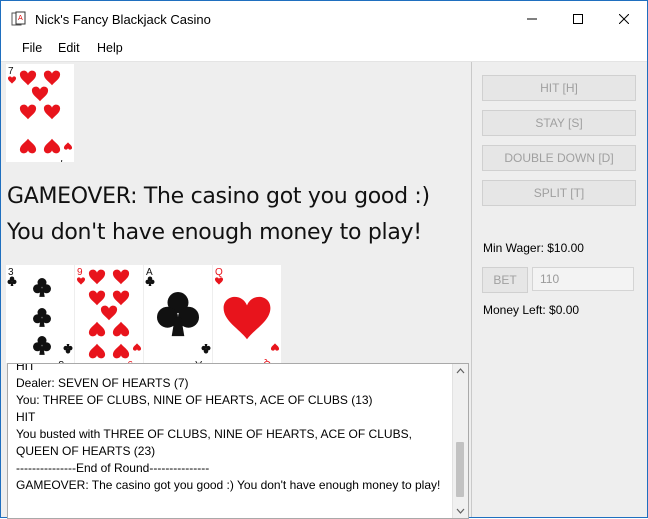 The height and width of the screenshot is (519, 648). What do you see at coordinates (11, 71) in the screenshot?
I see `card-rank-label: 7` at bounding box center [11, 71].